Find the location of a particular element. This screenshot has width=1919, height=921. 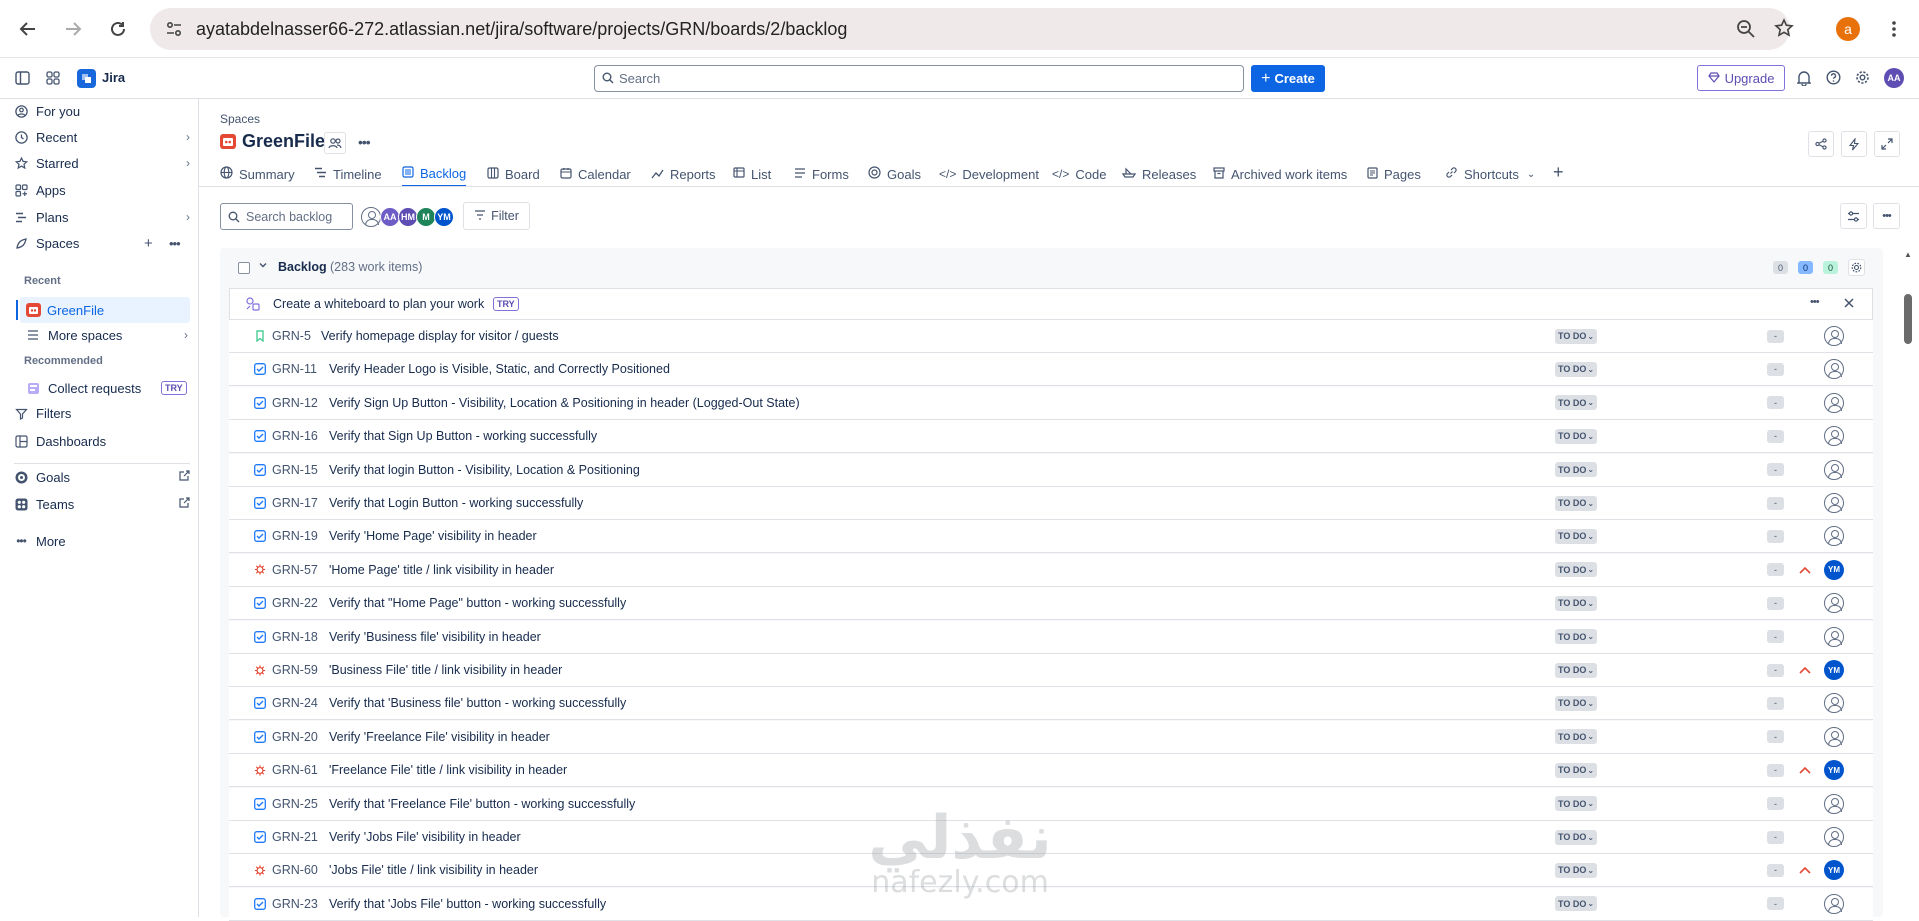

app-name: Jira is located at coordinates (113, 77).